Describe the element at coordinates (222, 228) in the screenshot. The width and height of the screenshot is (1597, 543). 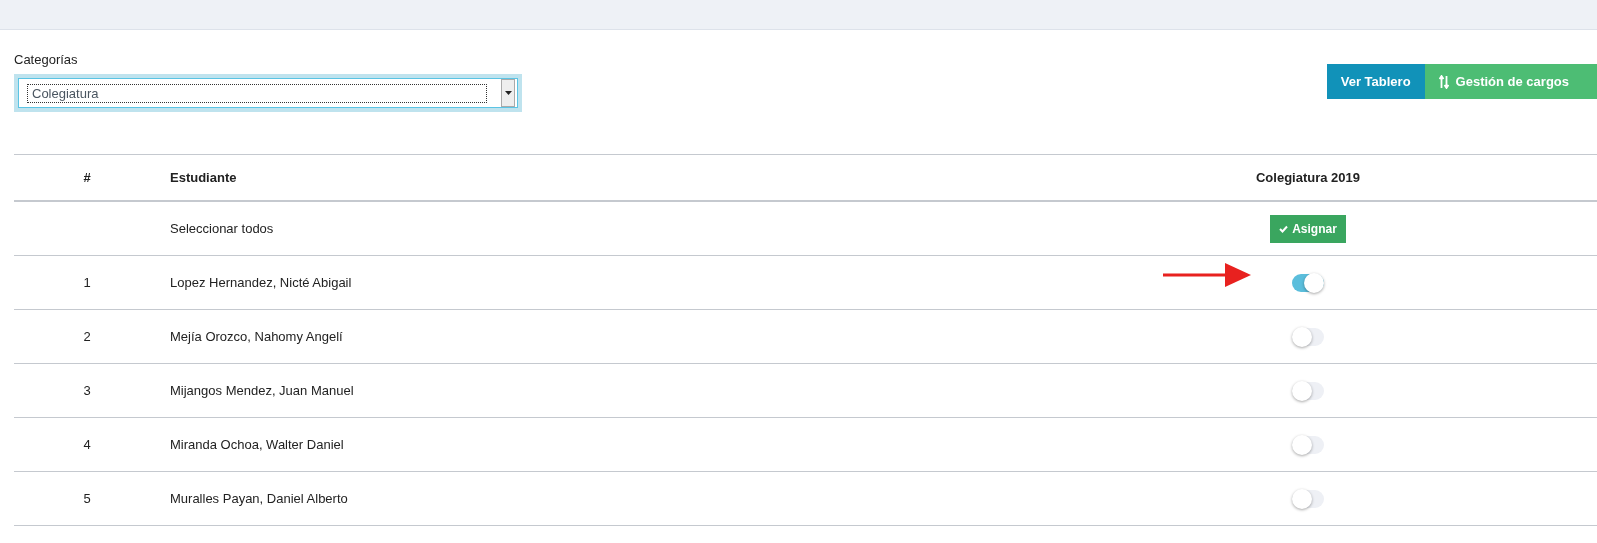
I see `select-all-label: Seleccionar todos` at that location.